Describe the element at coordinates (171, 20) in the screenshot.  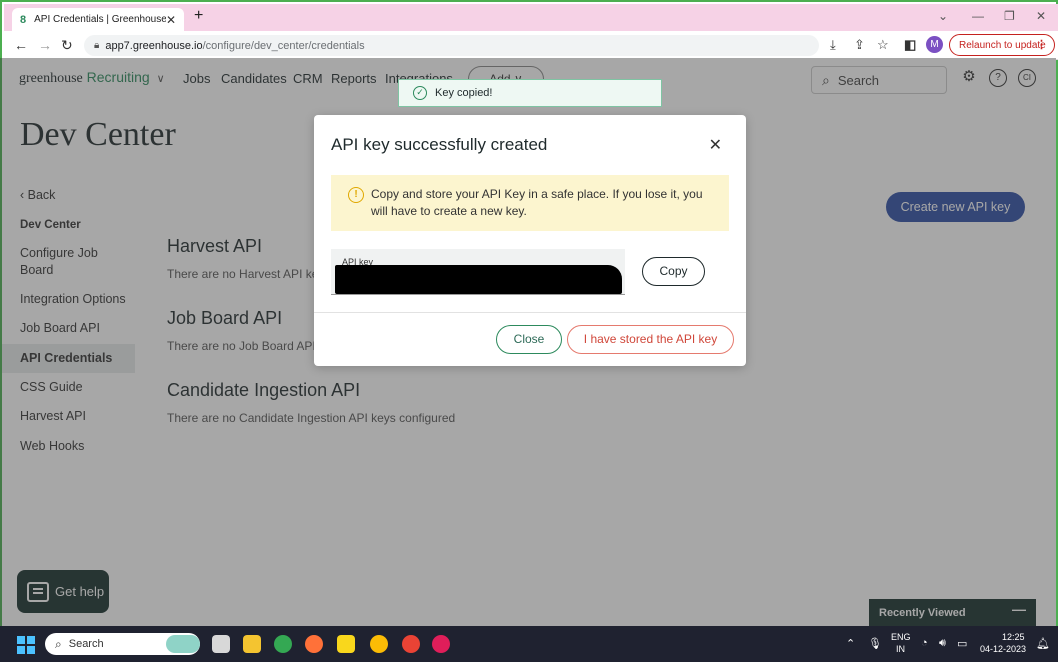
I see `close-tab-icon: ✕` at that location.